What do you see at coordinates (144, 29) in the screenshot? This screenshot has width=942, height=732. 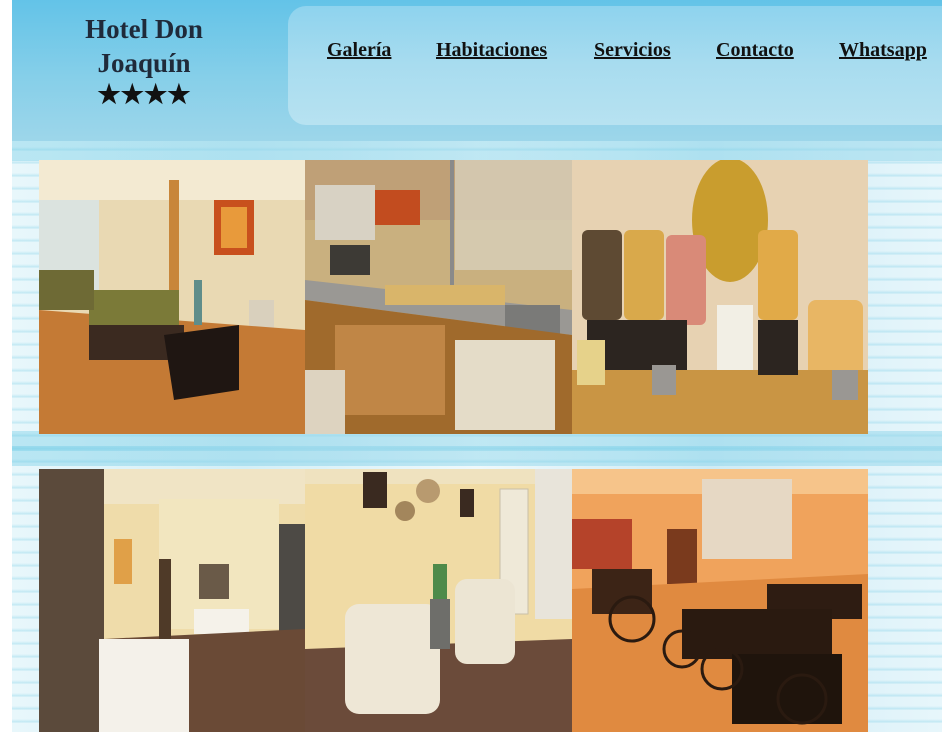 I see `hotel-name-line1: Hotel Don` at bounding box center [144, 29].